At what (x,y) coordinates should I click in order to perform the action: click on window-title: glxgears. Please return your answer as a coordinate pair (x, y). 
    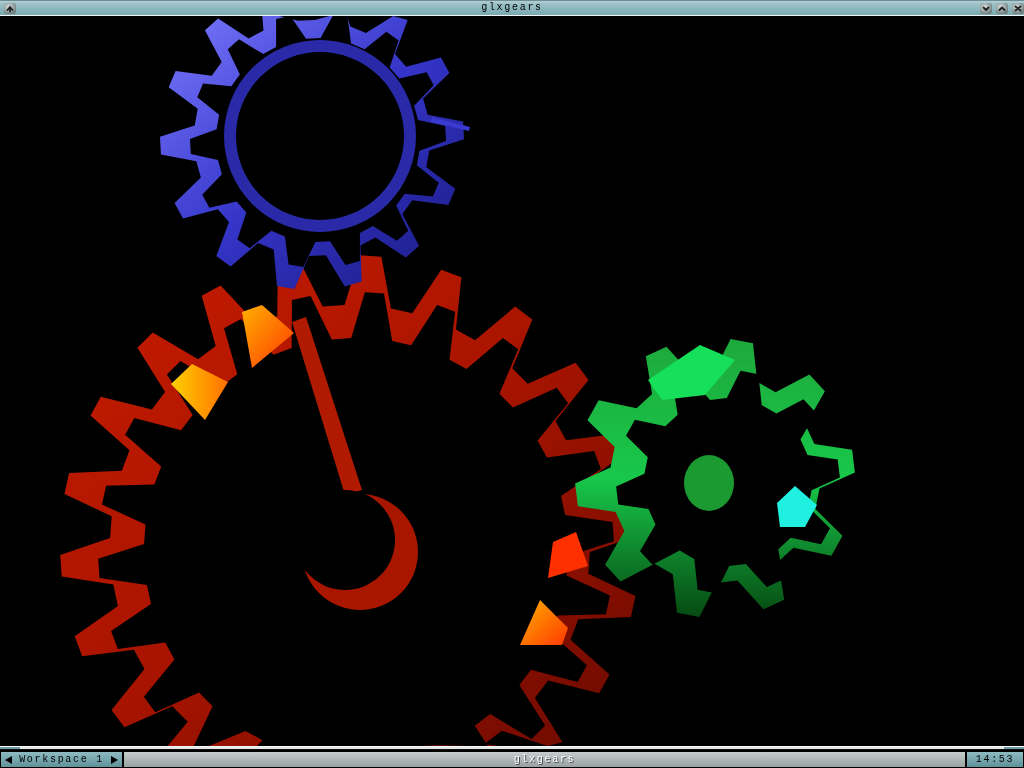
    Looking at the image, I should click on (512, 8).